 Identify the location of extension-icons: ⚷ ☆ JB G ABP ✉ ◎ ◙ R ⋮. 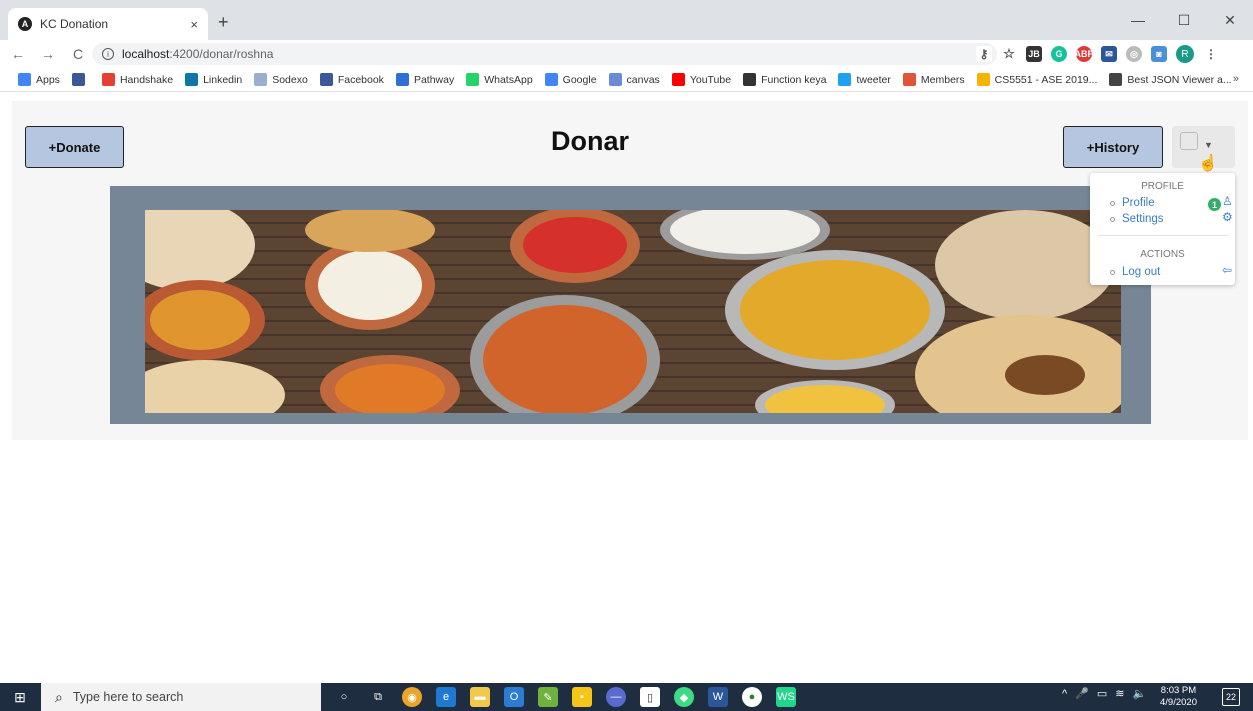
(1097, 54).